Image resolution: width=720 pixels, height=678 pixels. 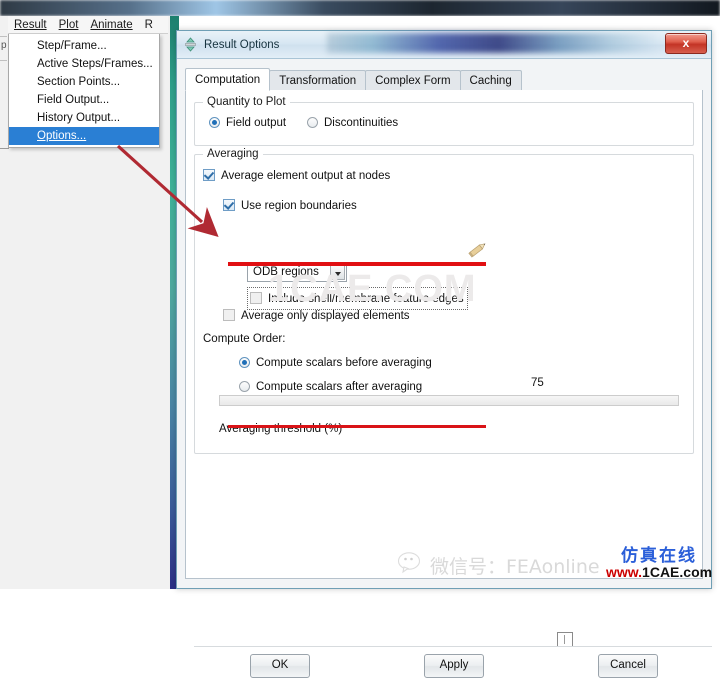 I want to click on tab-caching: Caching, so click(x=490, y=80).